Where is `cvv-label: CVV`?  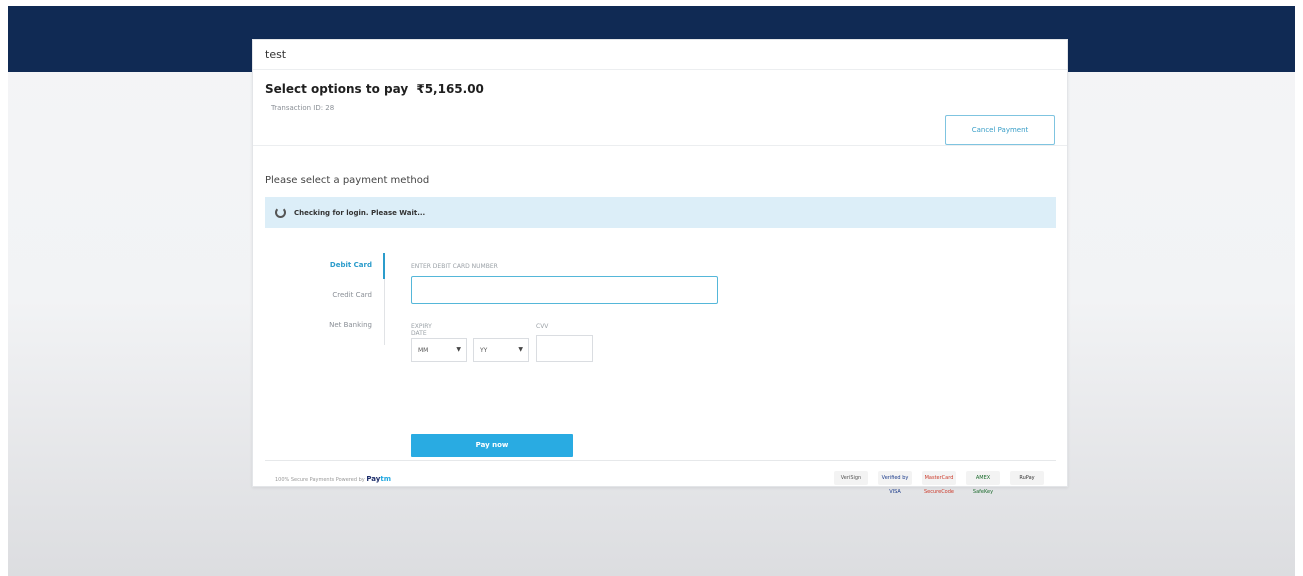
cvv-label: CVV is located at coordinates (542, 326).